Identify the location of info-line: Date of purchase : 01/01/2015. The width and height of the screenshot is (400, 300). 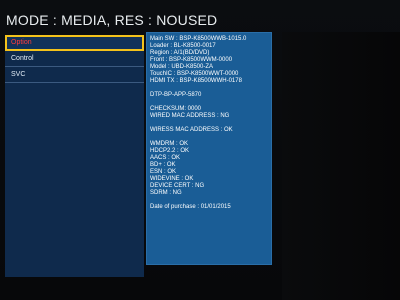
(190, 207).